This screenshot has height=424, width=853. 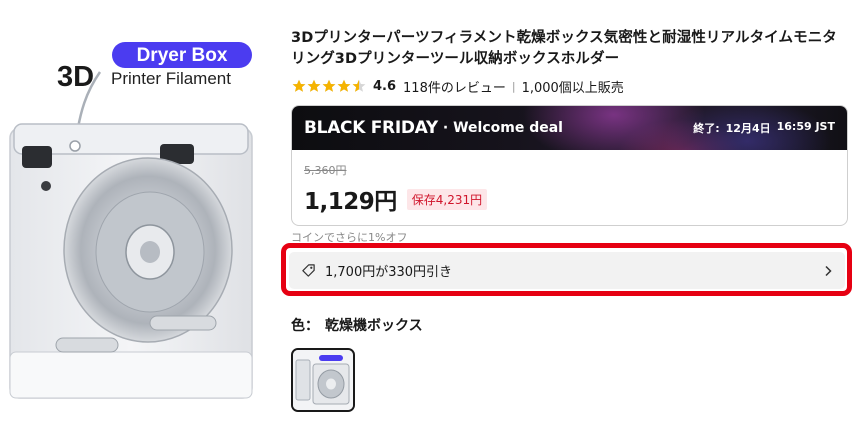 What do you see at coordinates (371, 128) in the screenshot?
I see `black-friday-label: BLACK FRIDAY` at bounding box center [371, 128].